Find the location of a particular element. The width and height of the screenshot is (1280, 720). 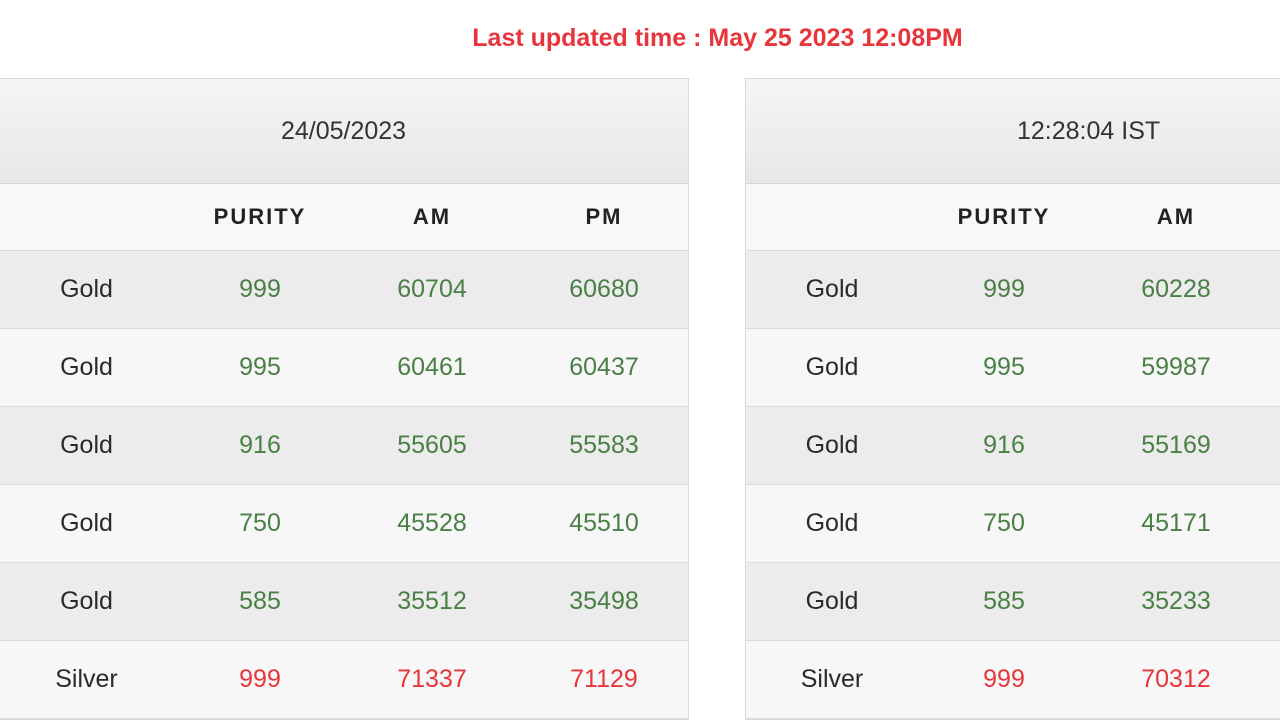

am-rate-cell: 55169 is located at coordinates (1176, 445).